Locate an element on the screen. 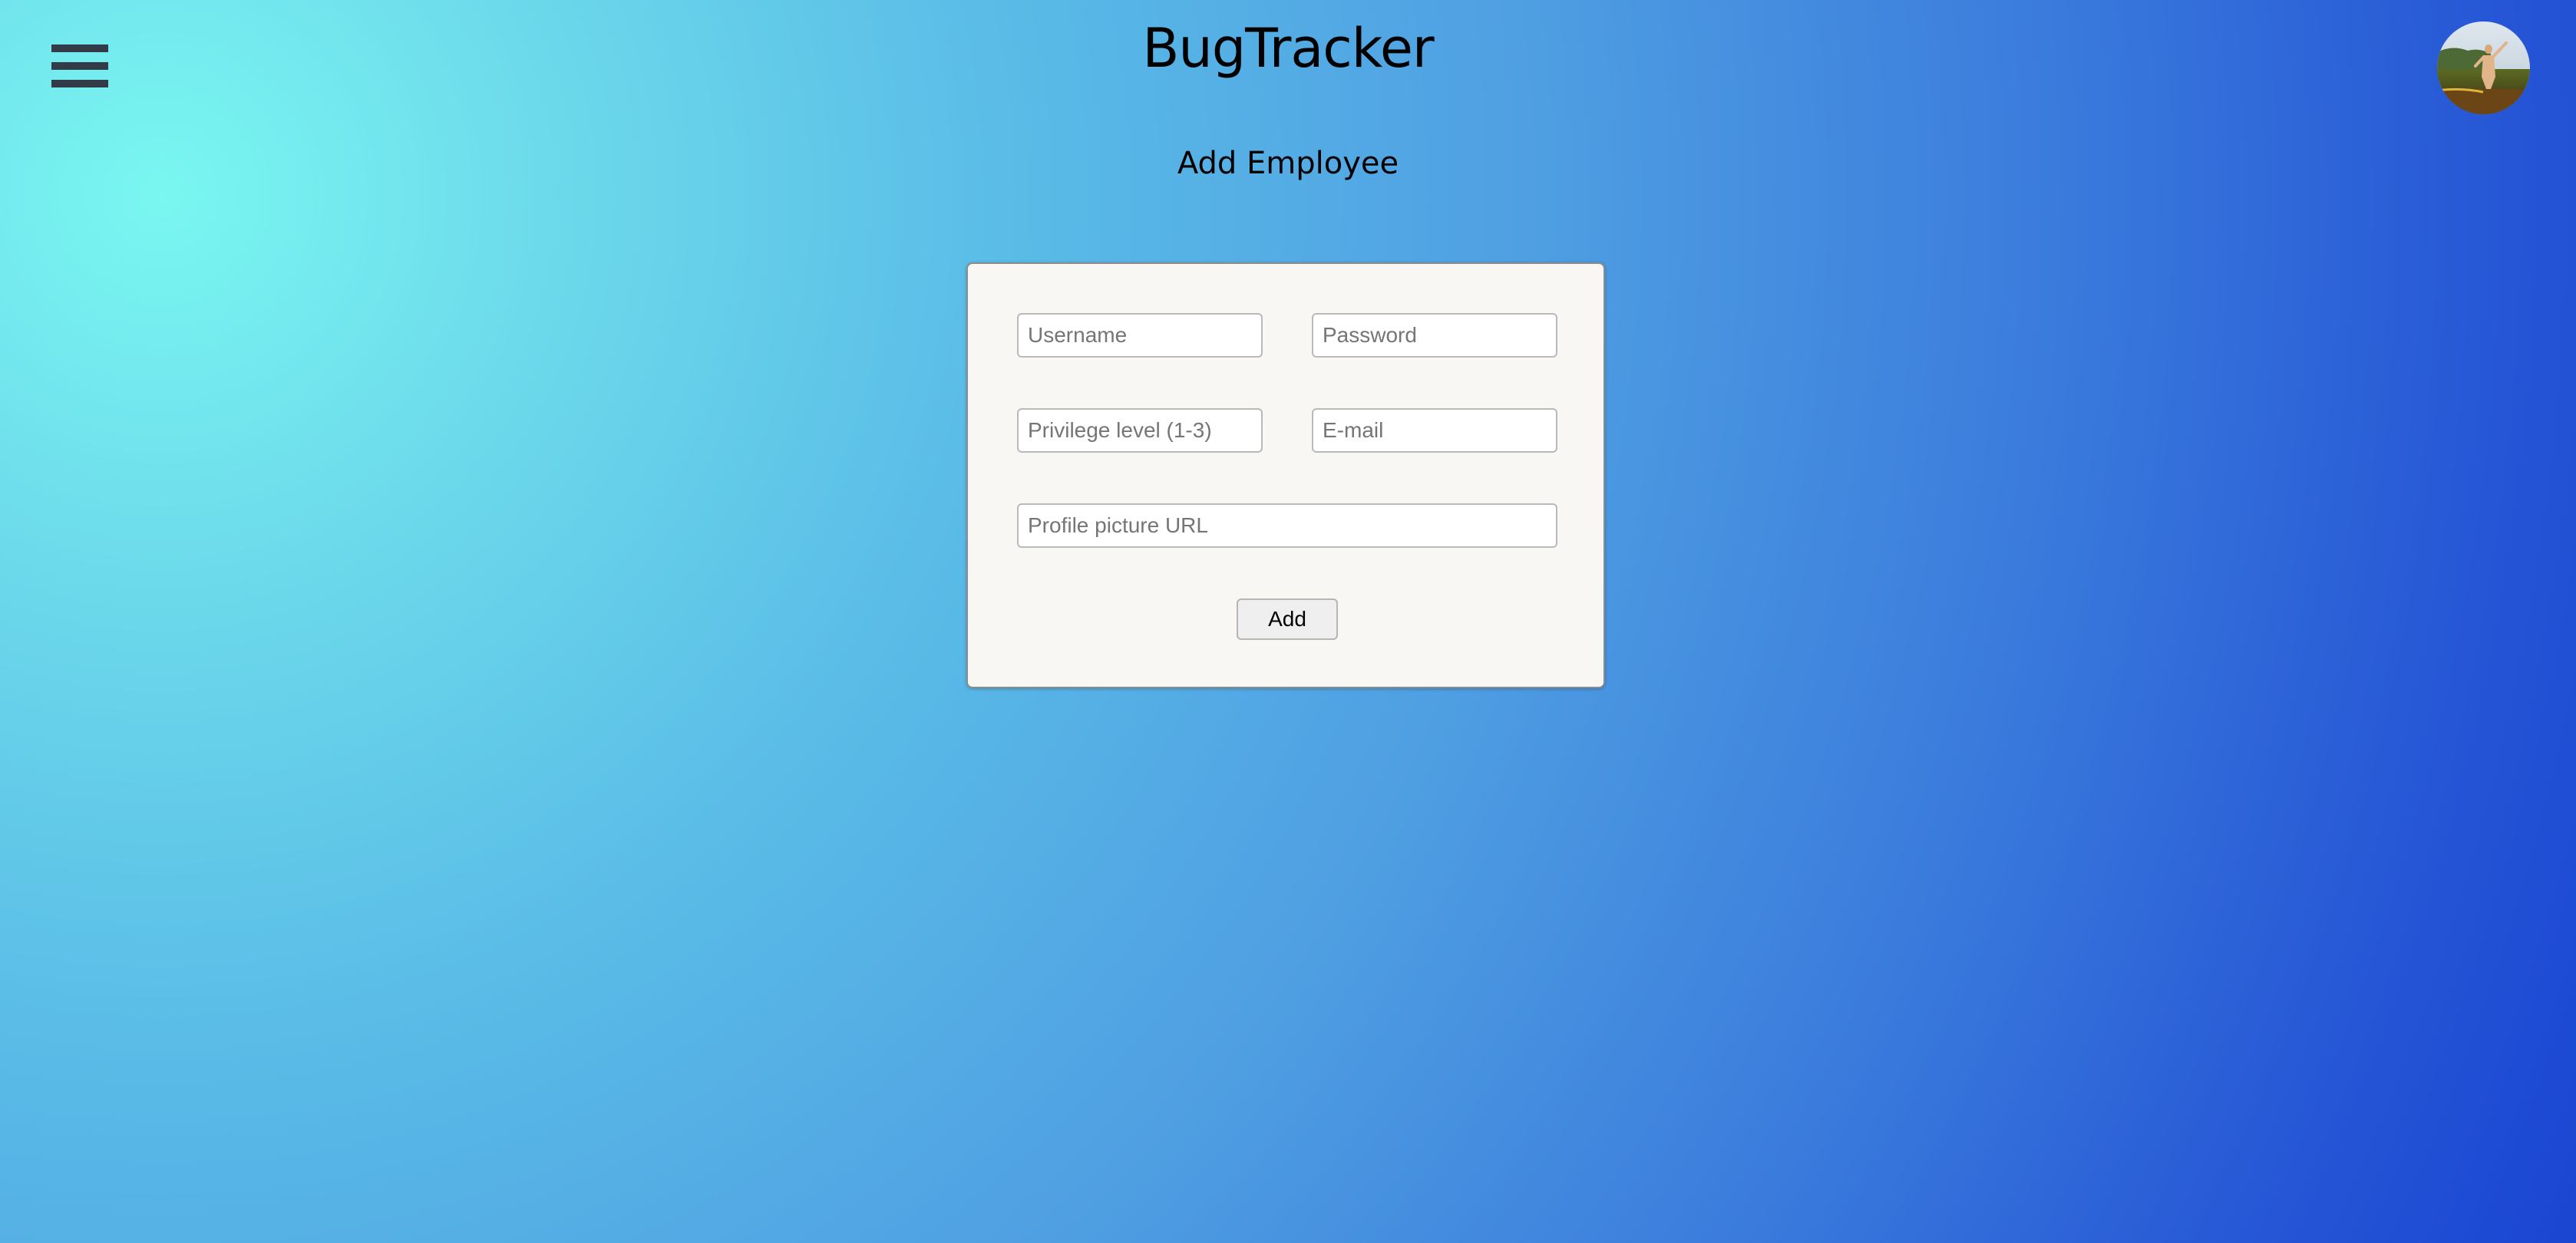 This screenshot has width=2576, height=1243. user-avatar is located at coordinates (2483, 67).